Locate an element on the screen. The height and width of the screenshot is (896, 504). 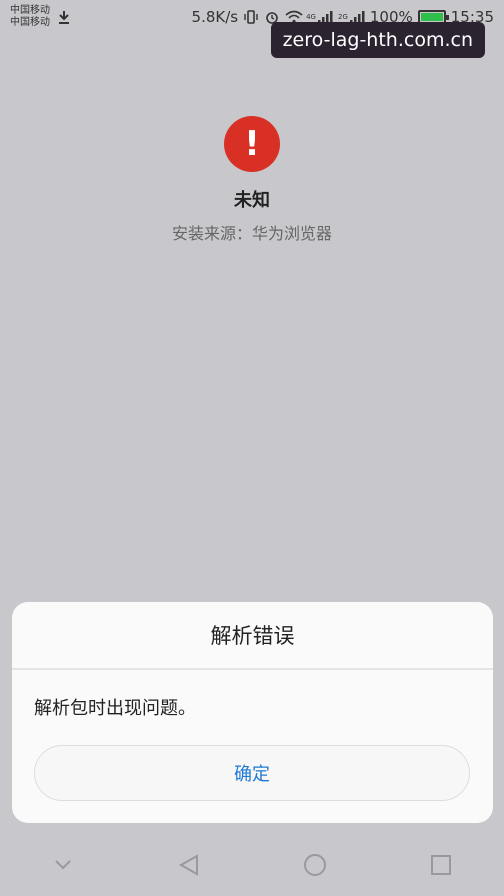
network-type-1: 4G is located at coordinates (311, 17).